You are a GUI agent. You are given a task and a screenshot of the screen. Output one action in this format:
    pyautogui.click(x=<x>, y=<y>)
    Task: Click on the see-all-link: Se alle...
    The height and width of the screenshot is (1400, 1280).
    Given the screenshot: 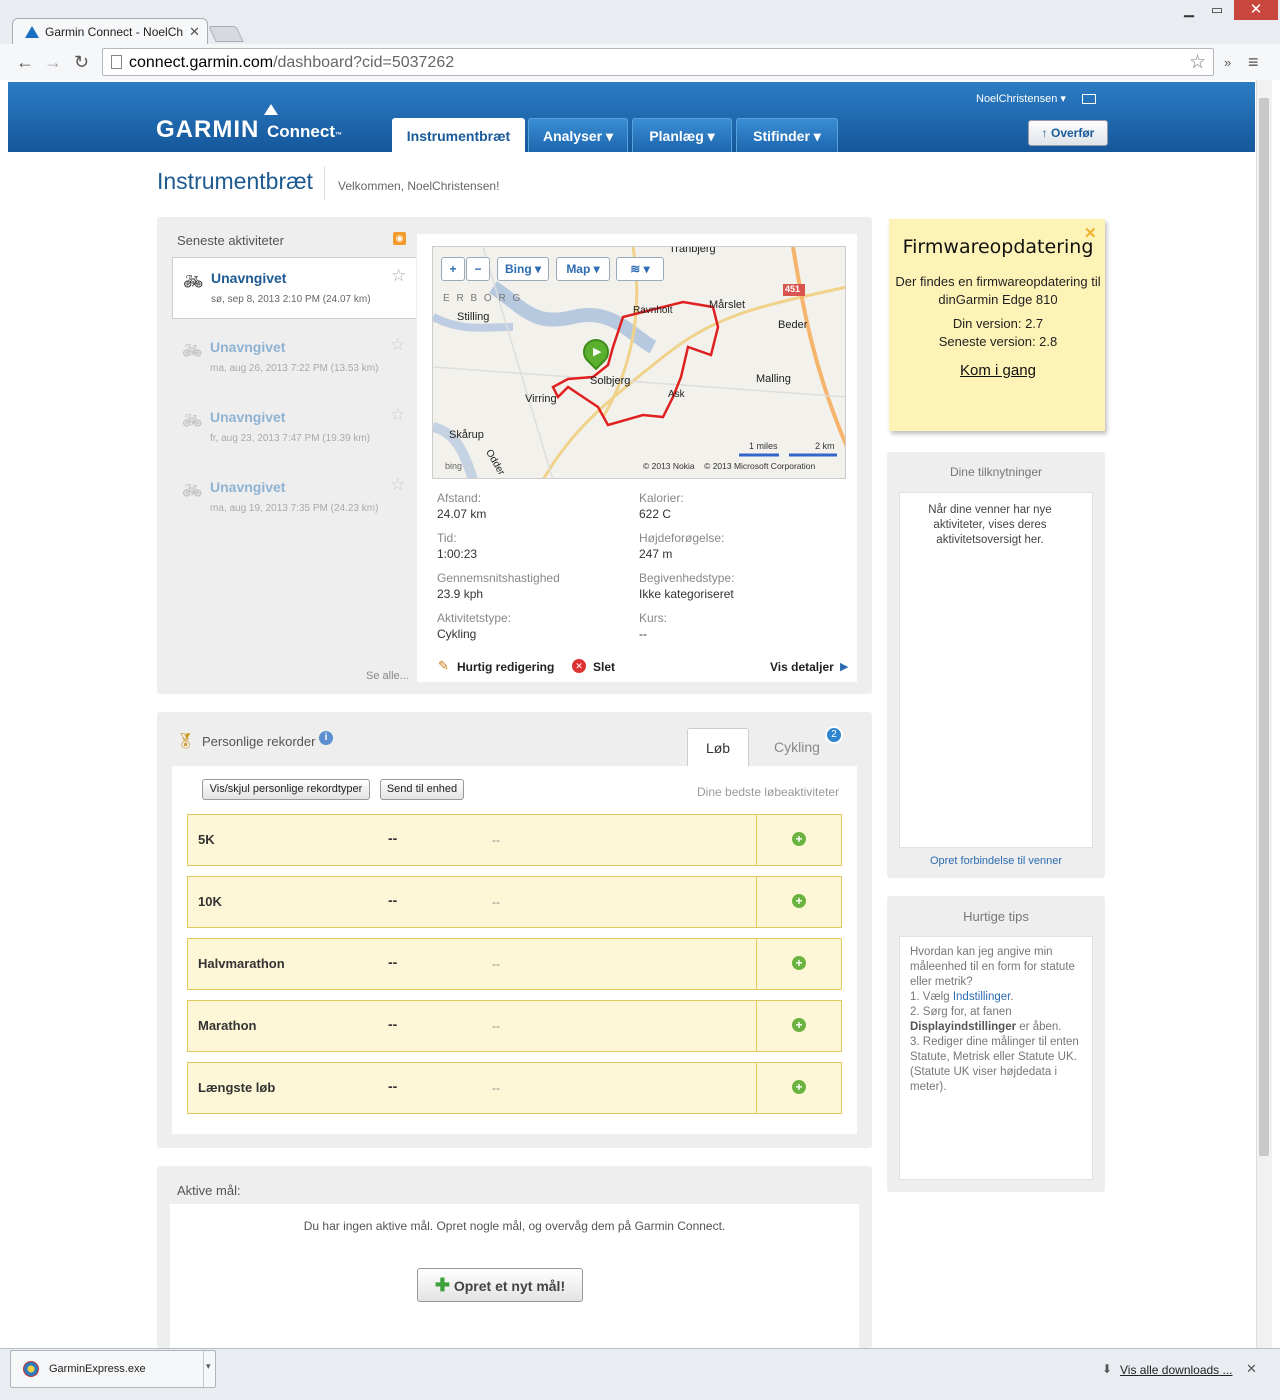 What is the action you would take?
    pyautogui.click(x=387, y=676)
    